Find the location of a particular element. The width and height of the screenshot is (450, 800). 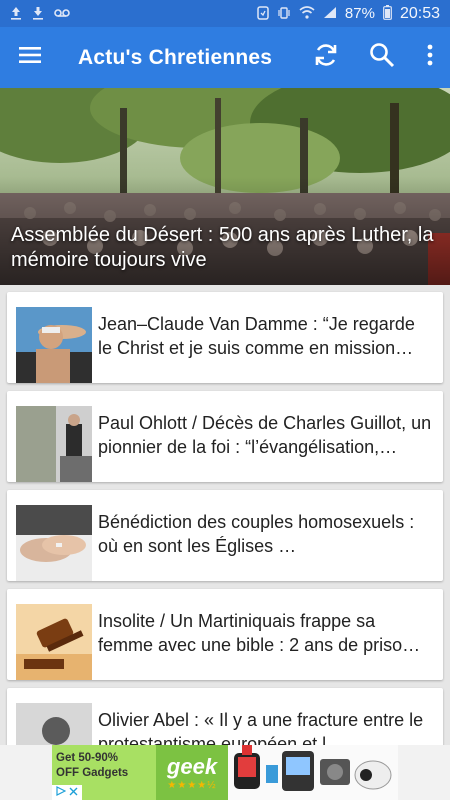

ad-info-icon is located at coordinates (61, 792).